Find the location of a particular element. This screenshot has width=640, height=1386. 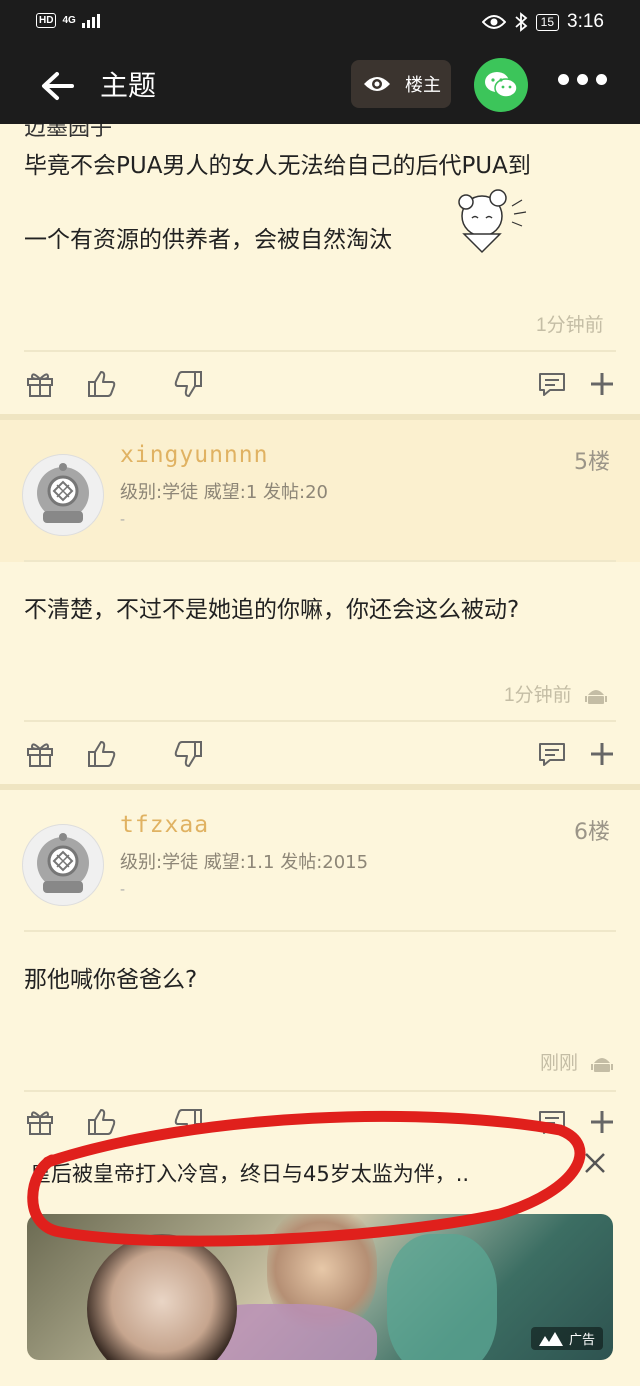

status-bar: HD 4G 15 3:16 is located at coordinates (320, 23).